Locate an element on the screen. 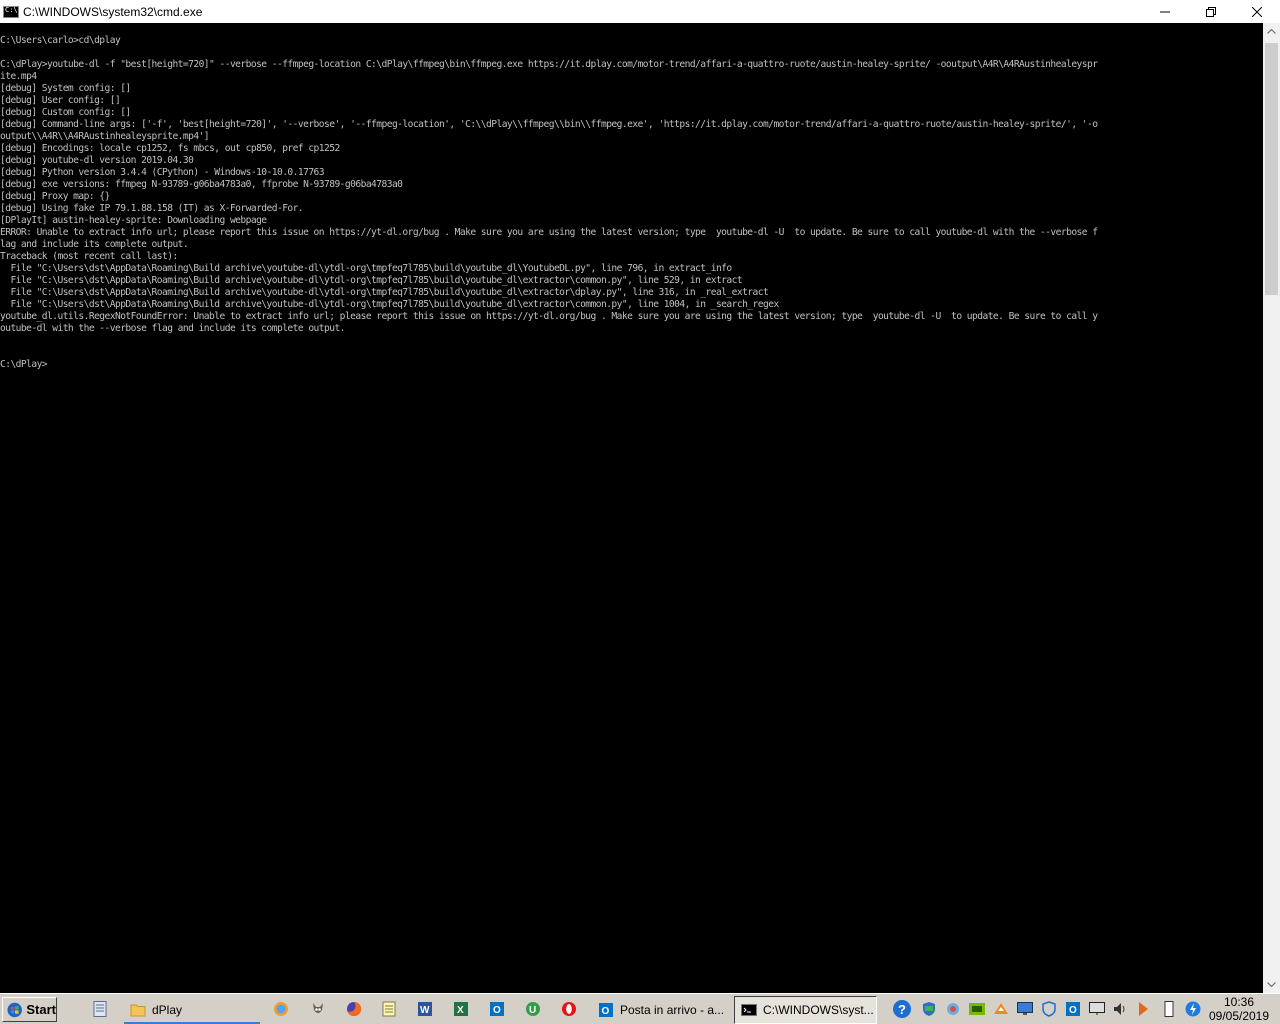  tray-display is located at coordinates (1097, 1009).